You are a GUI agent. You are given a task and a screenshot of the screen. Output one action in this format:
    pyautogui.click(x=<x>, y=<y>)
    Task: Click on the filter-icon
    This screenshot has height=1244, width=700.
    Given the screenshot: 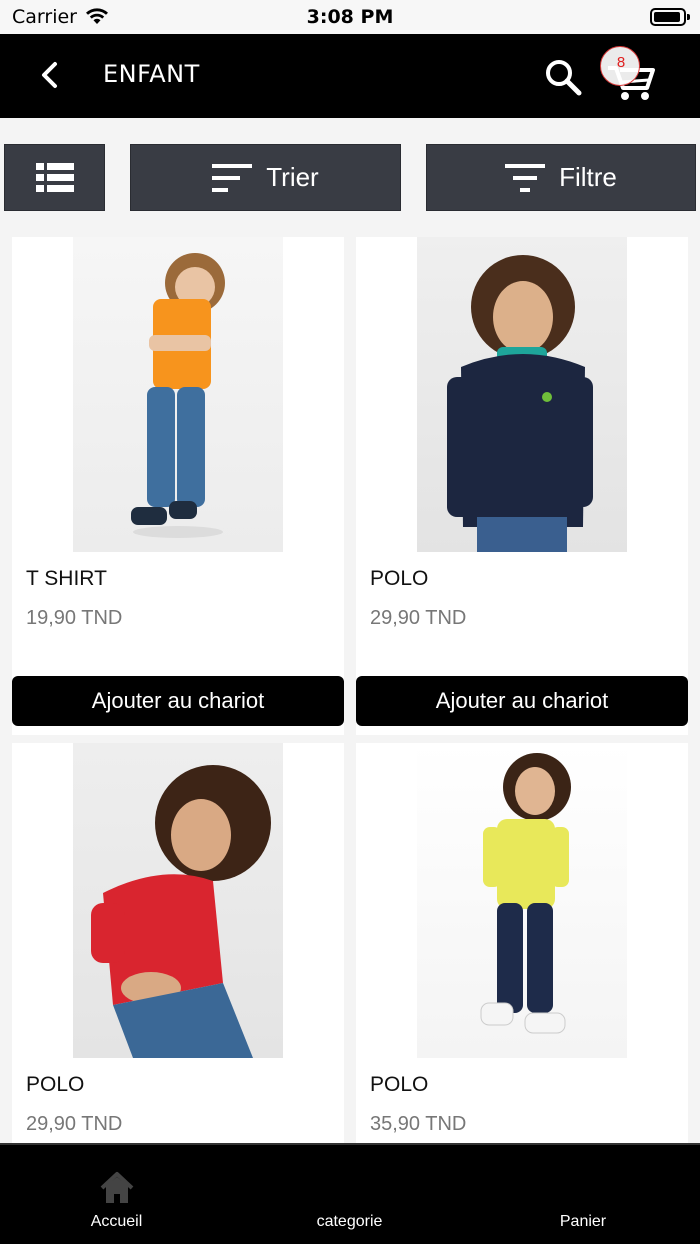 What is the action you would take?
    pyautogui.click(x=525, y=177)
    